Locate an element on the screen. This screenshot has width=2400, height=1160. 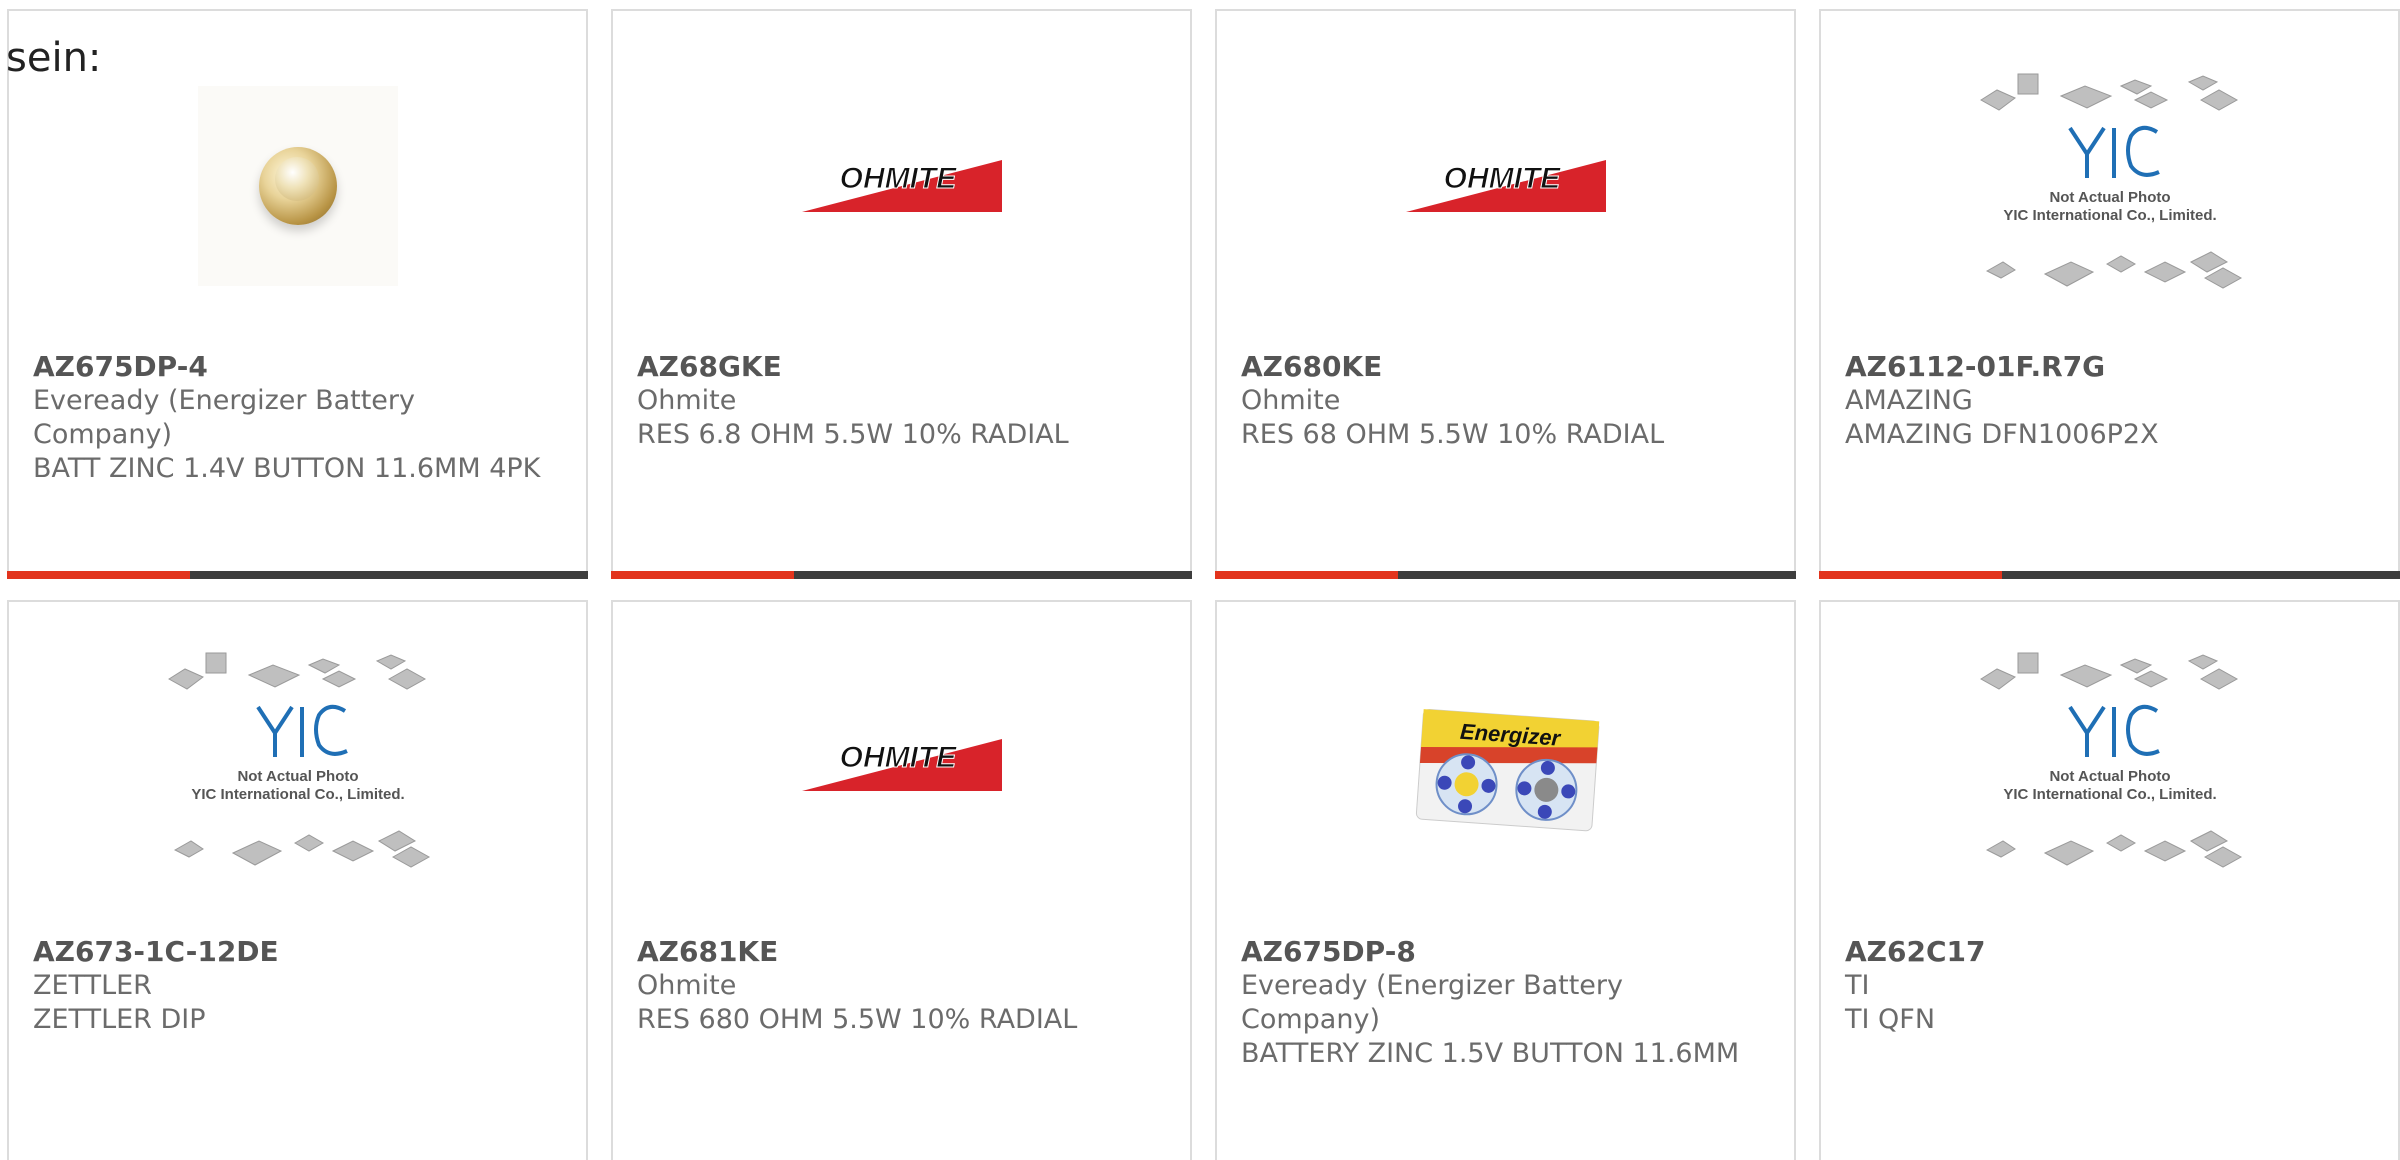
energizer-pack-photo: Energizer is located at coordinates (1505, 765).